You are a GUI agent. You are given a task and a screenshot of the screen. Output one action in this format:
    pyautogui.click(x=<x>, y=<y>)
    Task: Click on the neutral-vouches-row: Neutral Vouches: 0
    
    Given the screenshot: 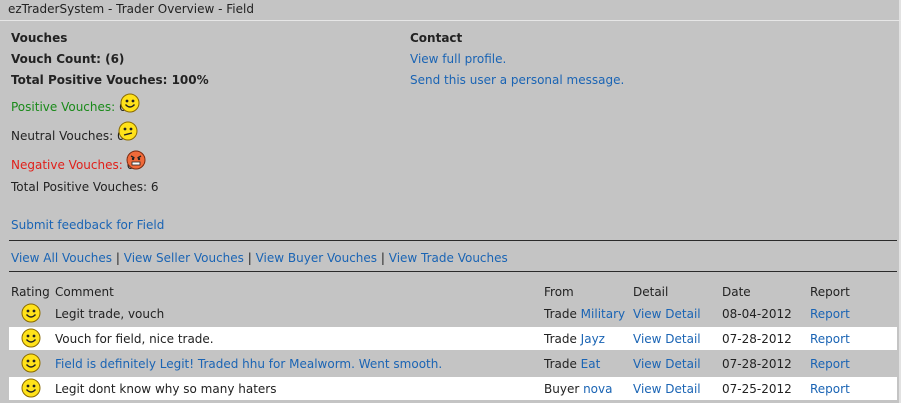 What is the action you would take?
    pyautogui.click(x=68, y=136)
    